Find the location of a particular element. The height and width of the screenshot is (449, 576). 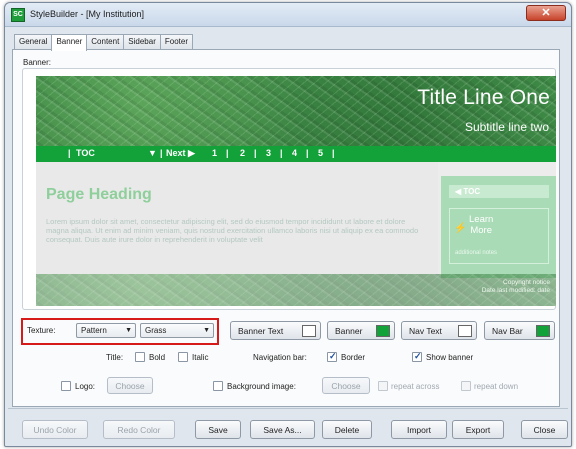

save-label: Save is located at coordinates (218, 430).